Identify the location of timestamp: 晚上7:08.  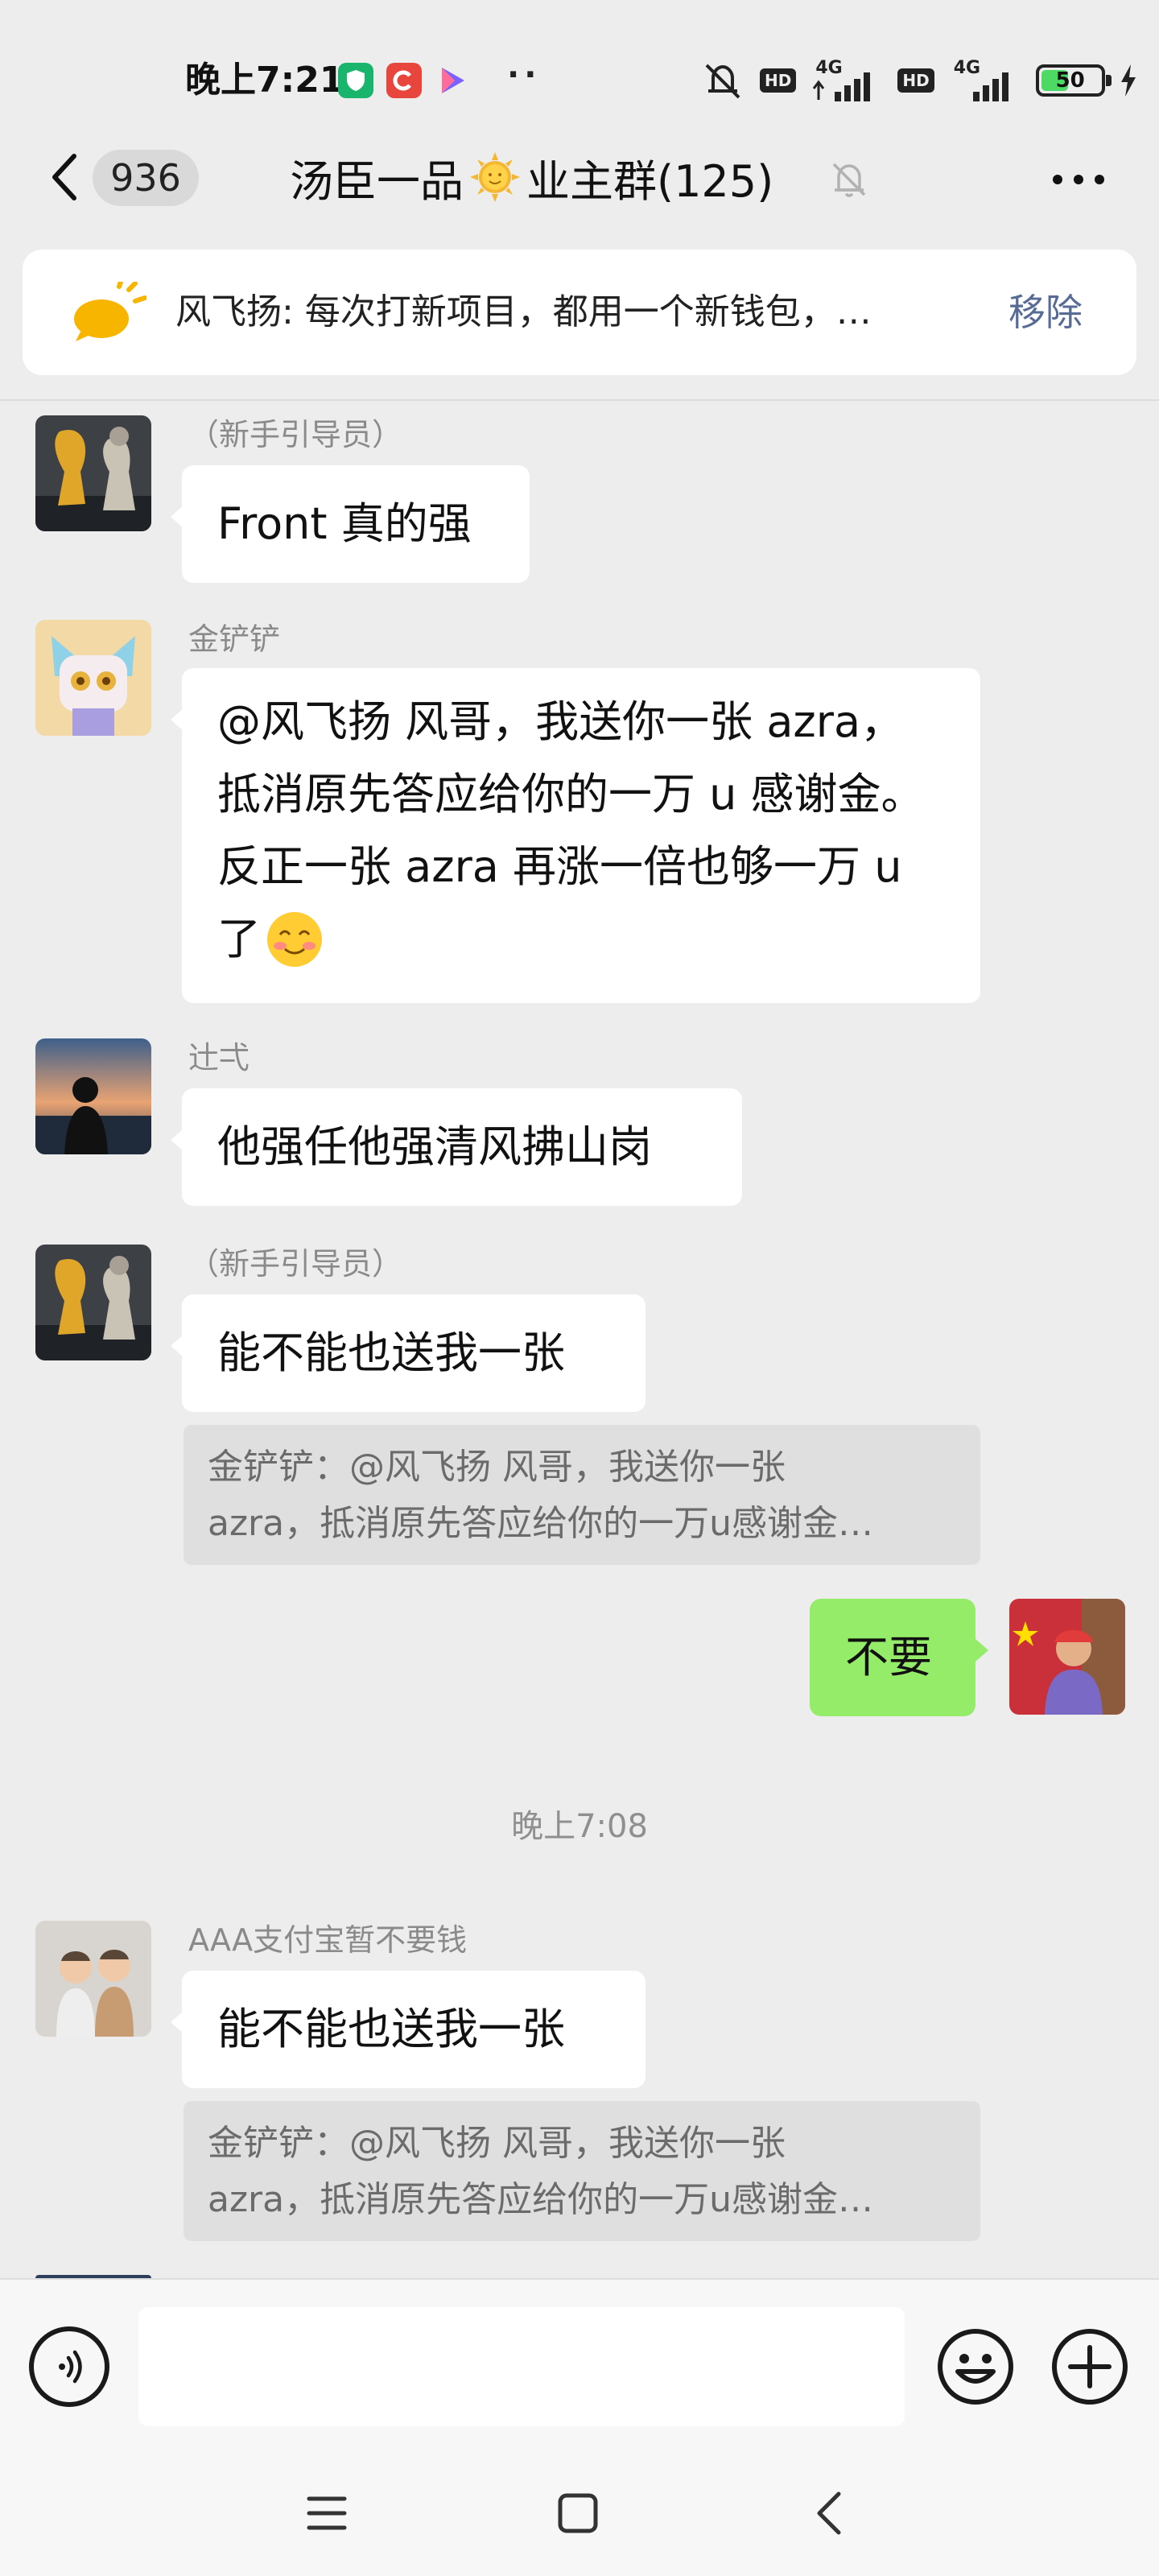
(579, 1826).